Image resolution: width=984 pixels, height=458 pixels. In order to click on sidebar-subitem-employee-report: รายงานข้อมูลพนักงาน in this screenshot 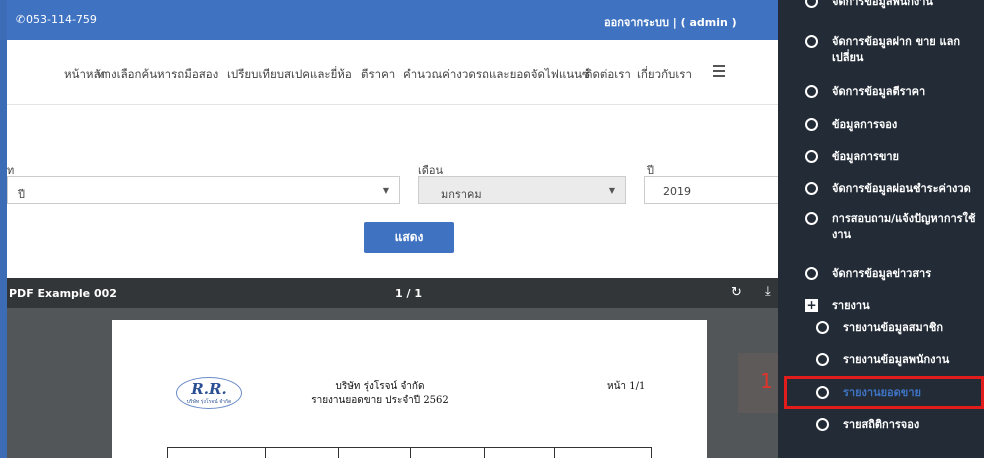, I will do `click(900, 360)`.